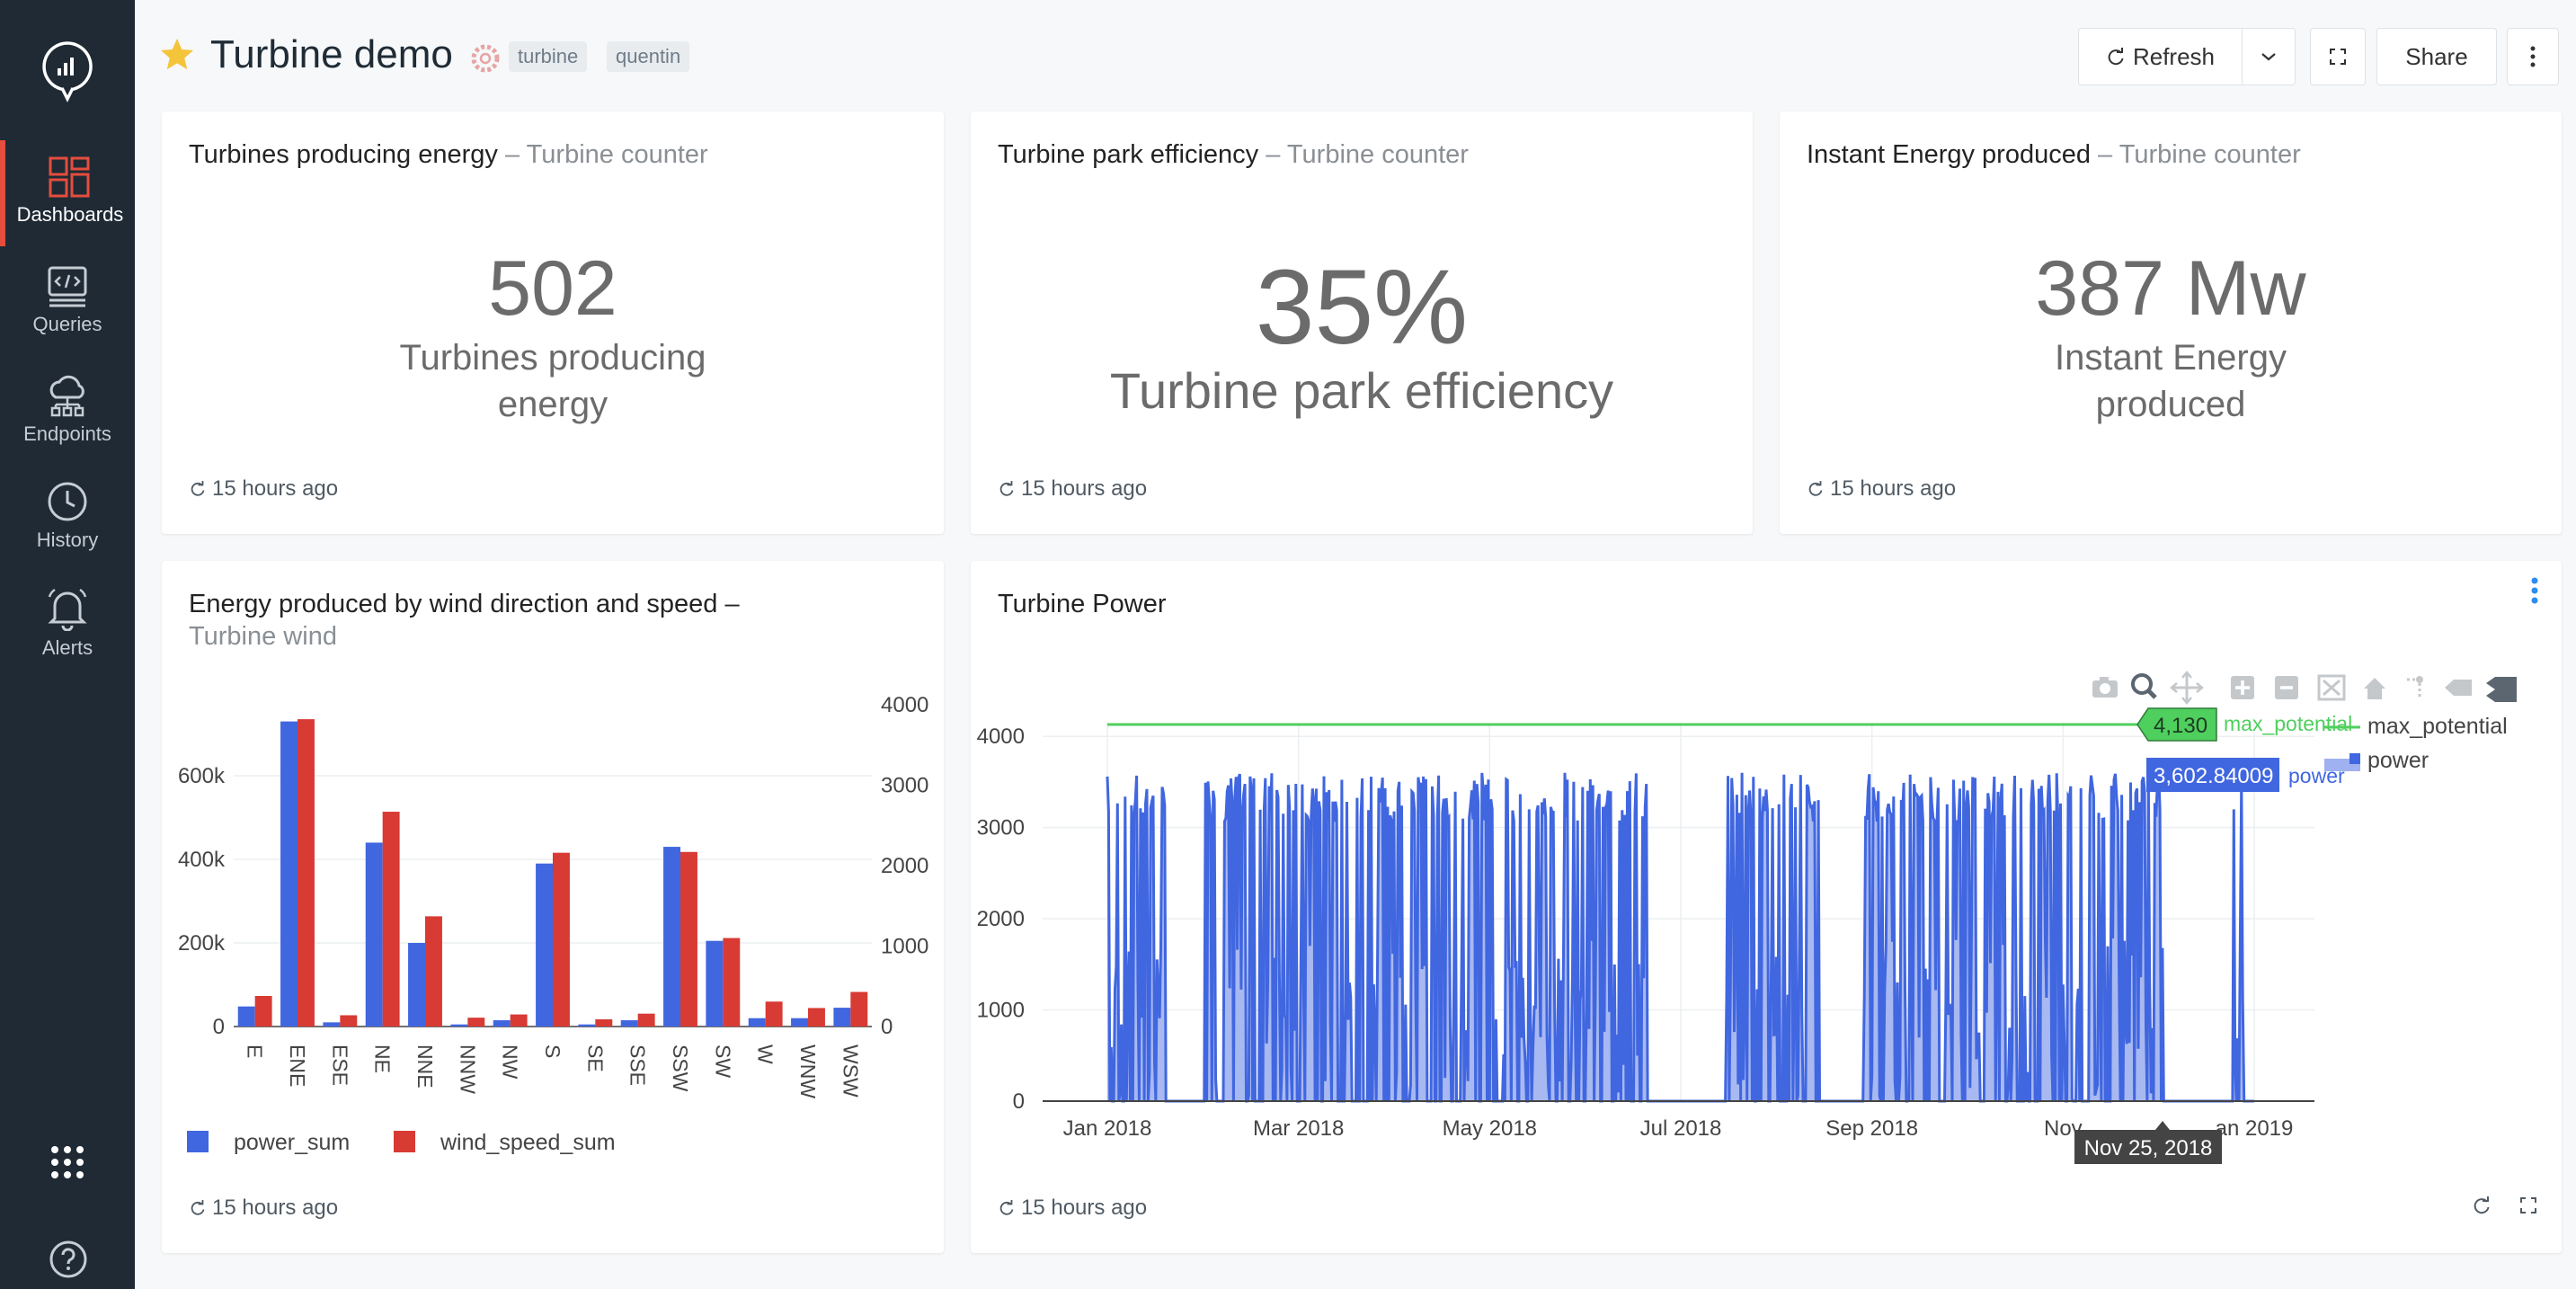 Image resolution: width=2576 pixels, height=1289 pixels. Describe the element at coordinates (67, 632) in the screenshot. I see `sidebar-item-alerts: Alerts` at that location.